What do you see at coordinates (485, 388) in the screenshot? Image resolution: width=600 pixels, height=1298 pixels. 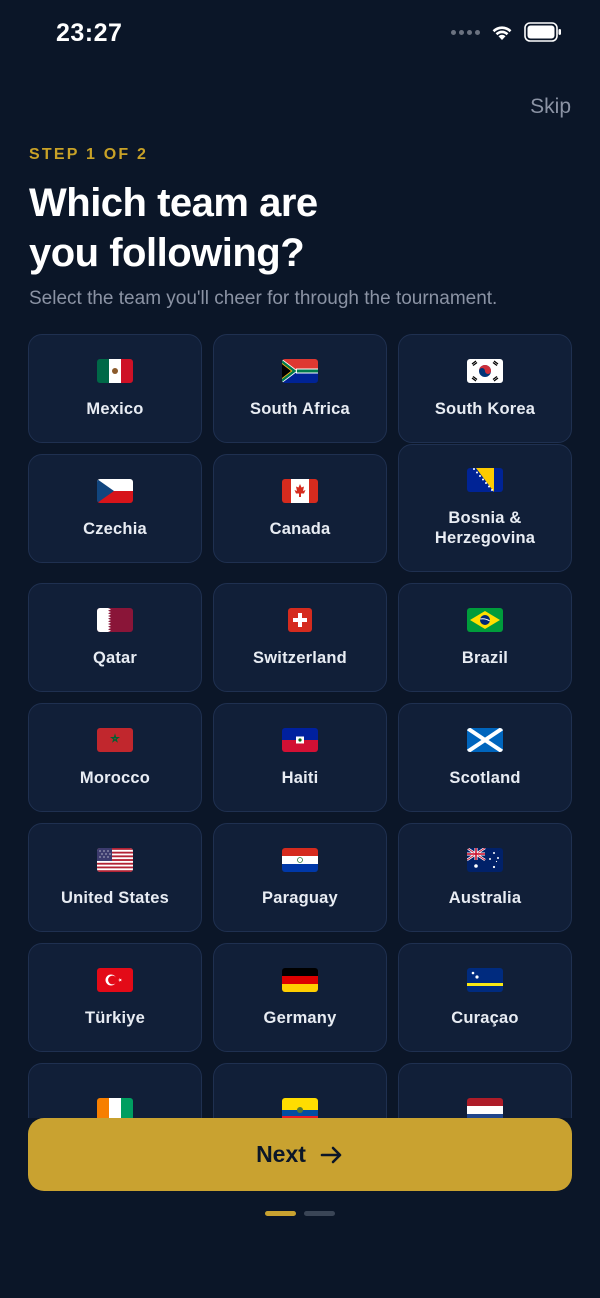 I see `team-card-south-korea: South Korea` at bounding box center [485, 388].